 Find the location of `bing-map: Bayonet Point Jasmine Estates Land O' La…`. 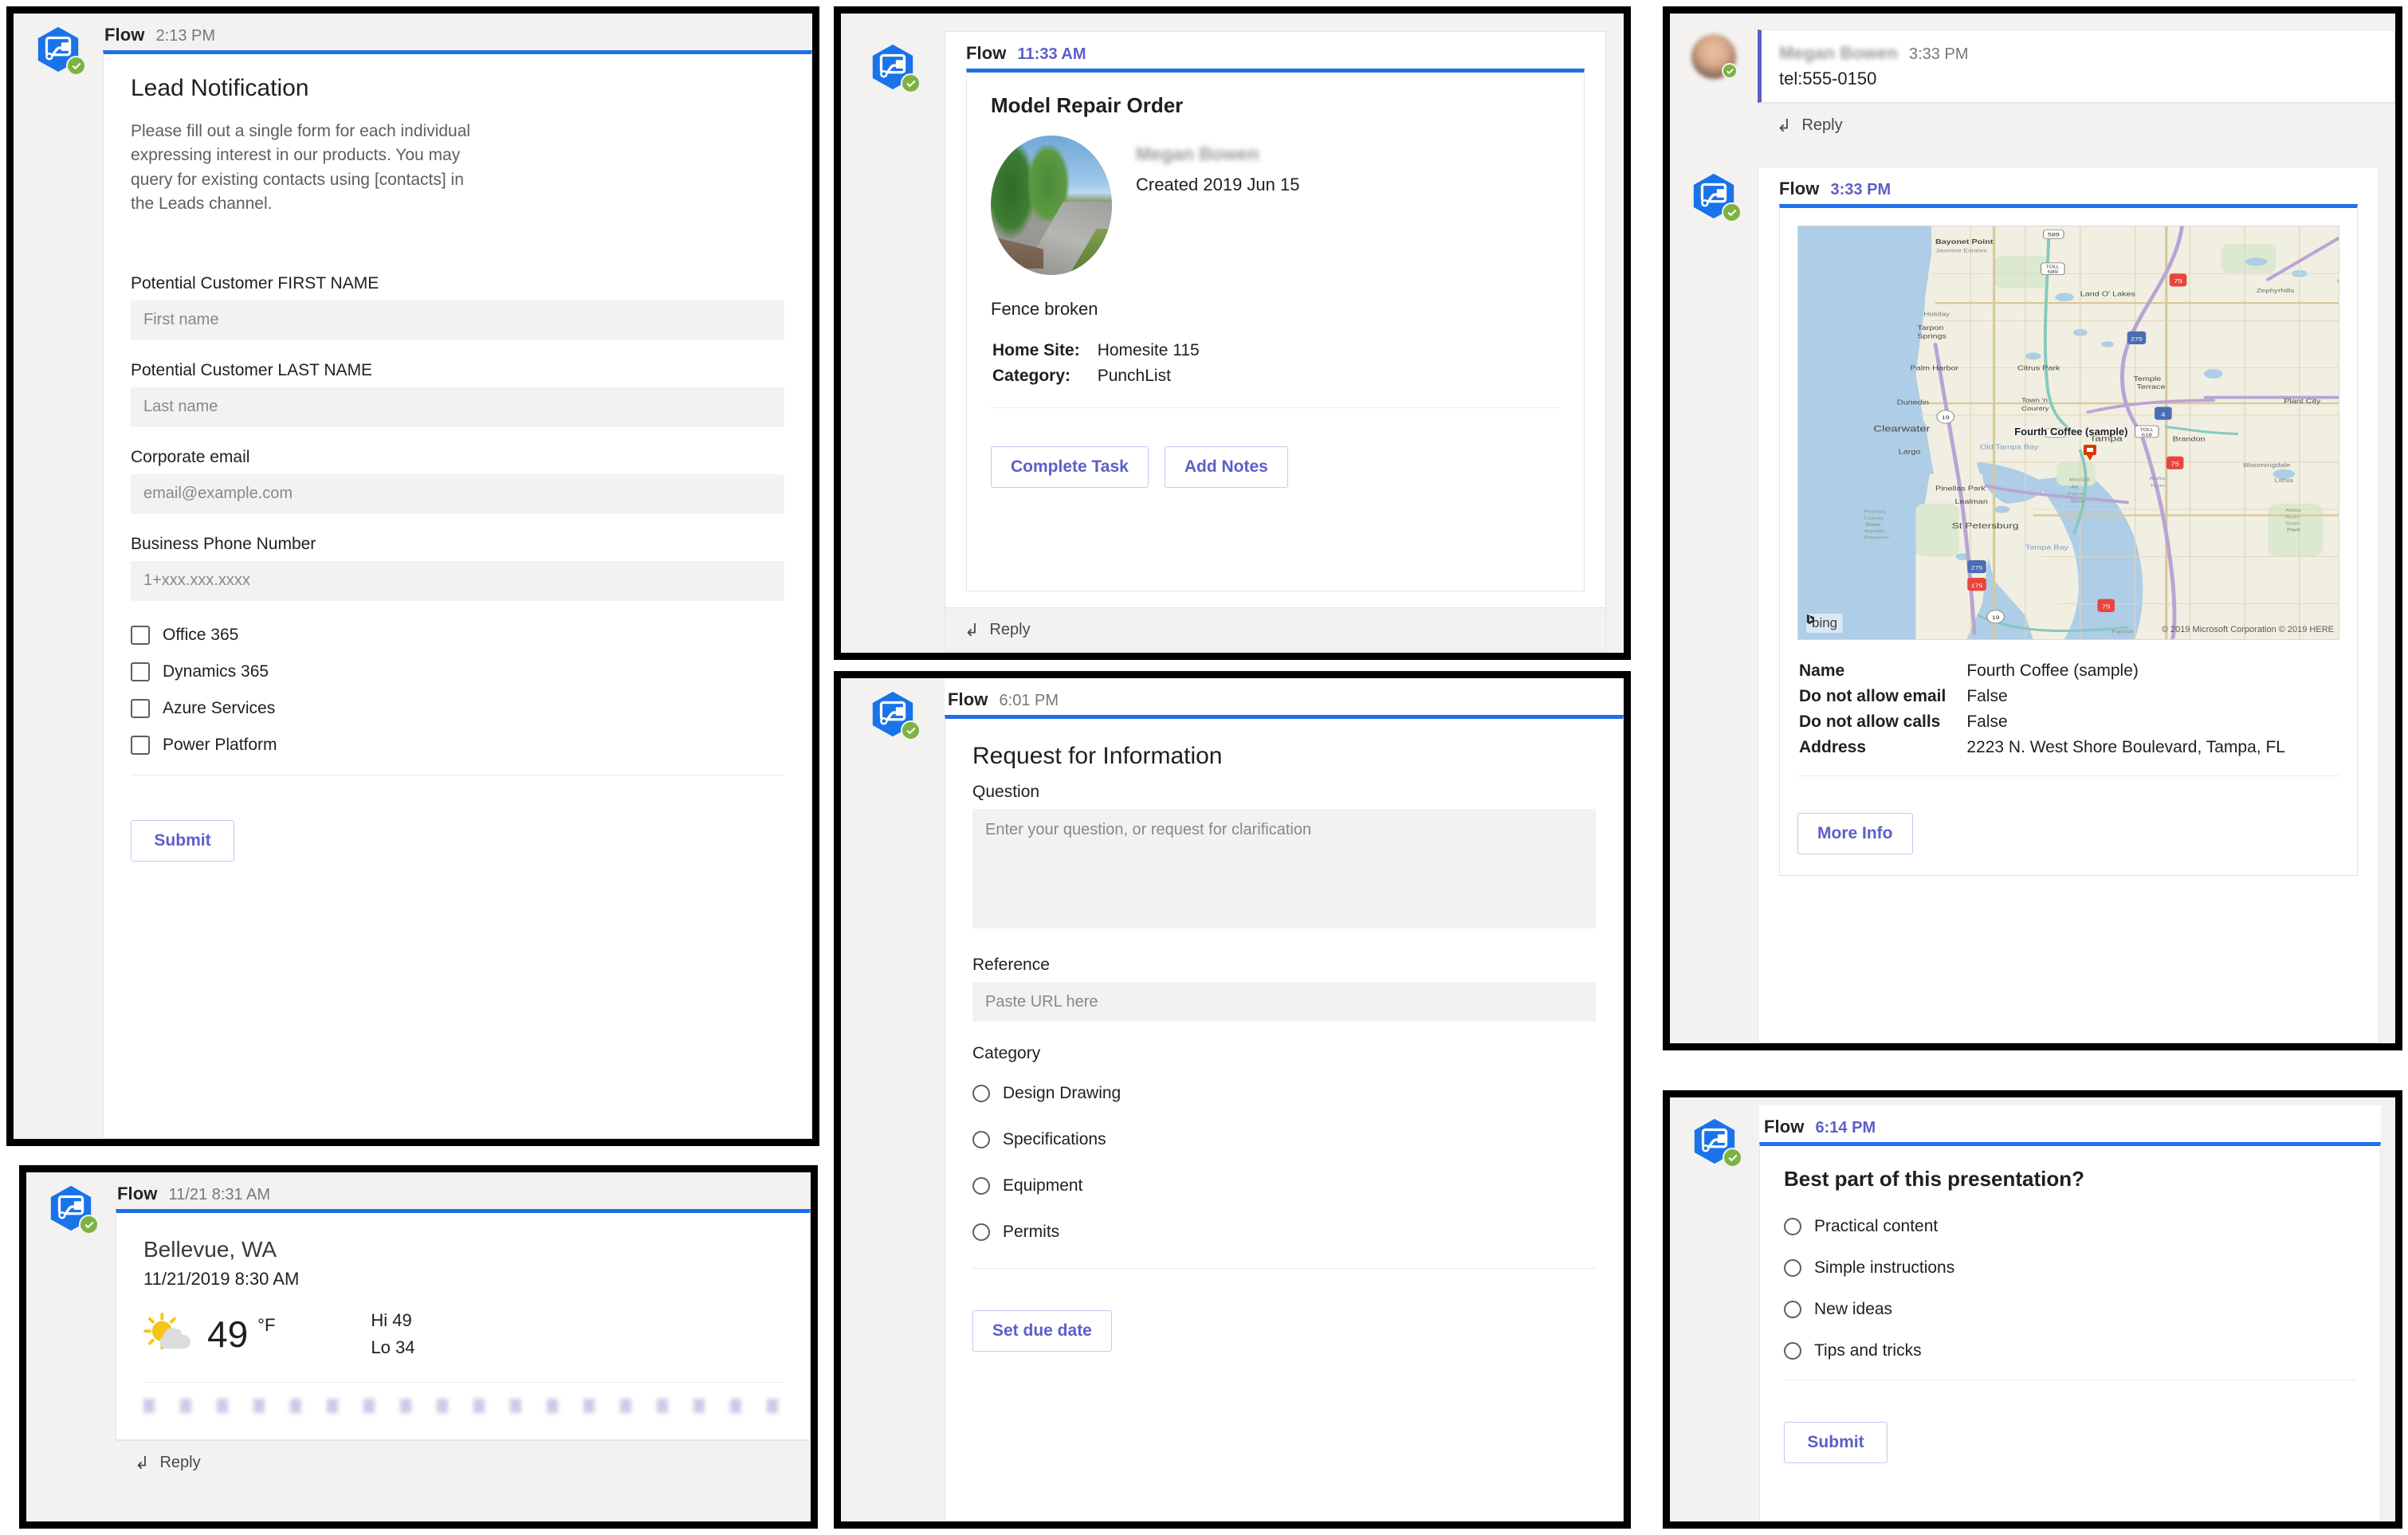

bing-map: Bayonet Point Jasmine Estates Land O' La… is located at coordinates (2068, 433).